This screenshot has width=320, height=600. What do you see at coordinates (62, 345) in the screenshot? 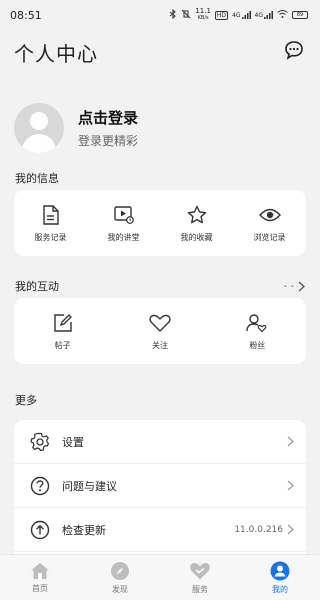
I see `interact-label: 帖子` at bounding box center [62, 345].